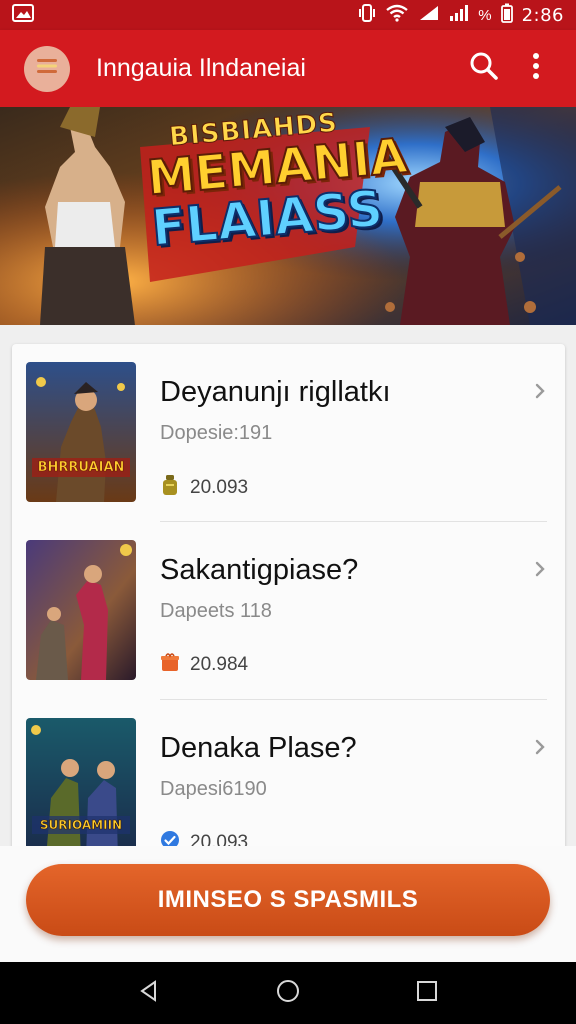 The height and width of the screenshot is (1024, 576). What do you see at coordinates (170, 665) in the screenshot?
I see `gift-box-icon` at bounding box center [170, 665].